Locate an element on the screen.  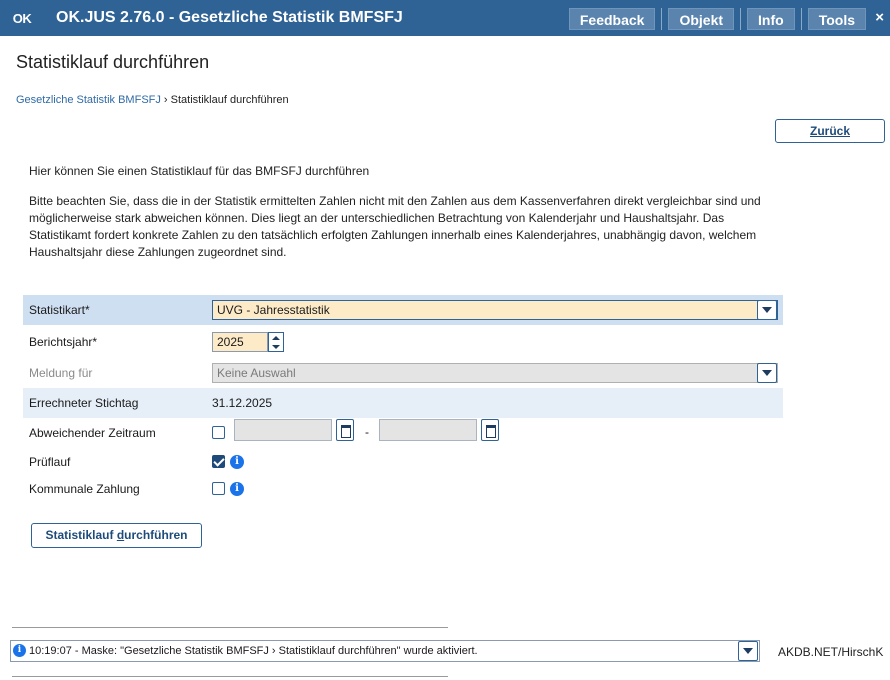
date-from-field is located at coordinates (283, 430).